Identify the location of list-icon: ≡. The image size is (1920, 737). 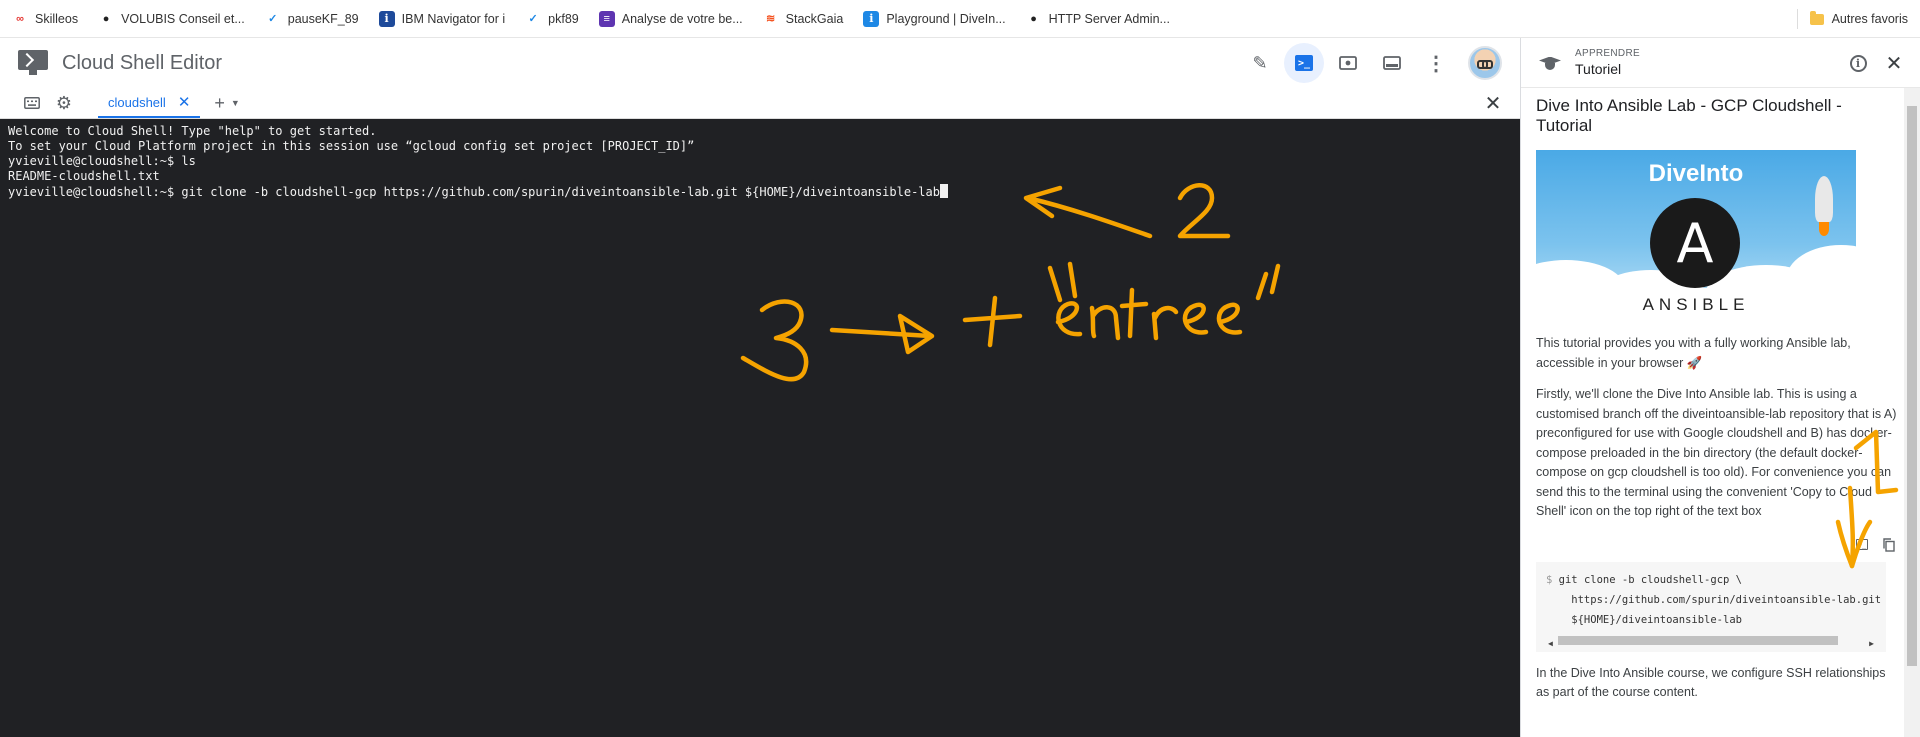
(606, 18).